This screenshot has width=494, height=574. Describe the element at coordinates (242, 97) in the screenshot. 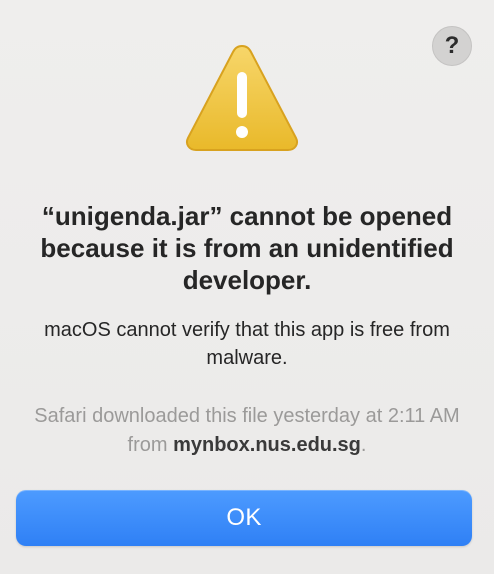

I see `warning-triangle-icon` at that location.